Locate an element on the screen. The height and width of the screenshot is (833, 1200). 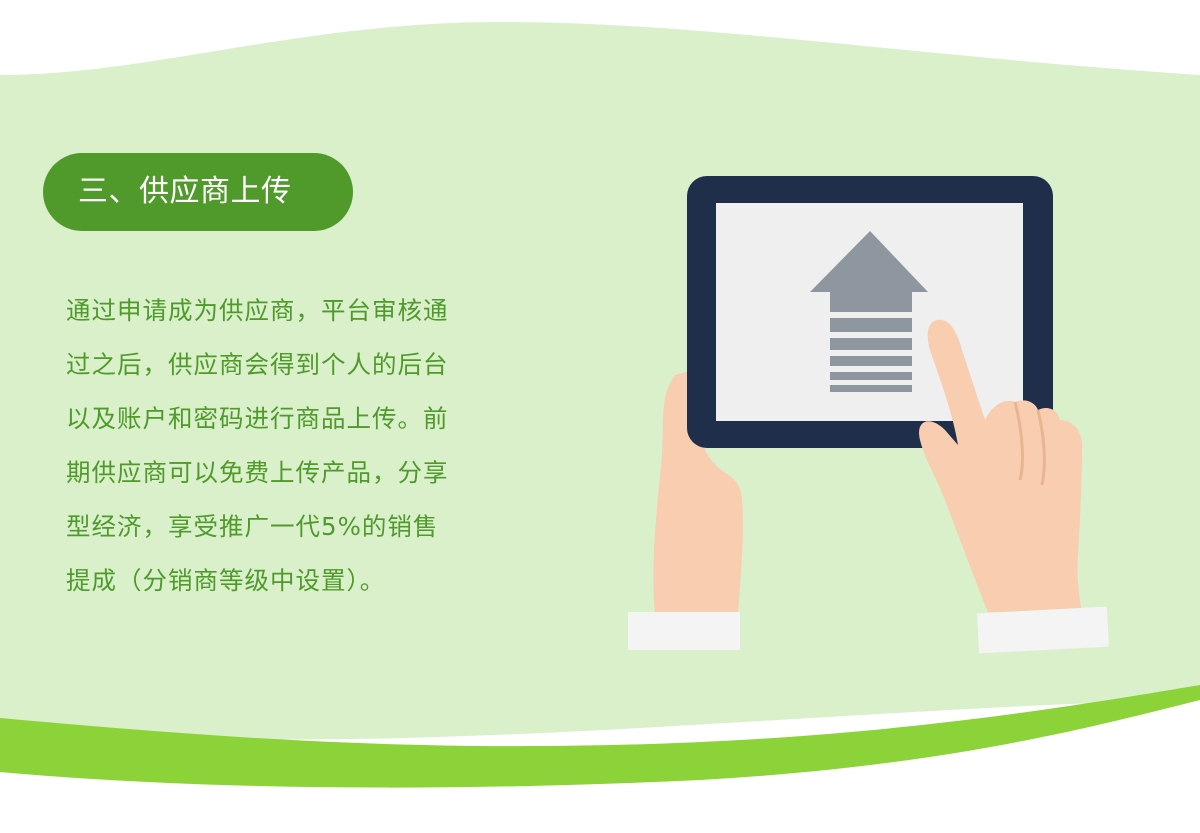
right-cuff is located at coordinates (1043, 630).